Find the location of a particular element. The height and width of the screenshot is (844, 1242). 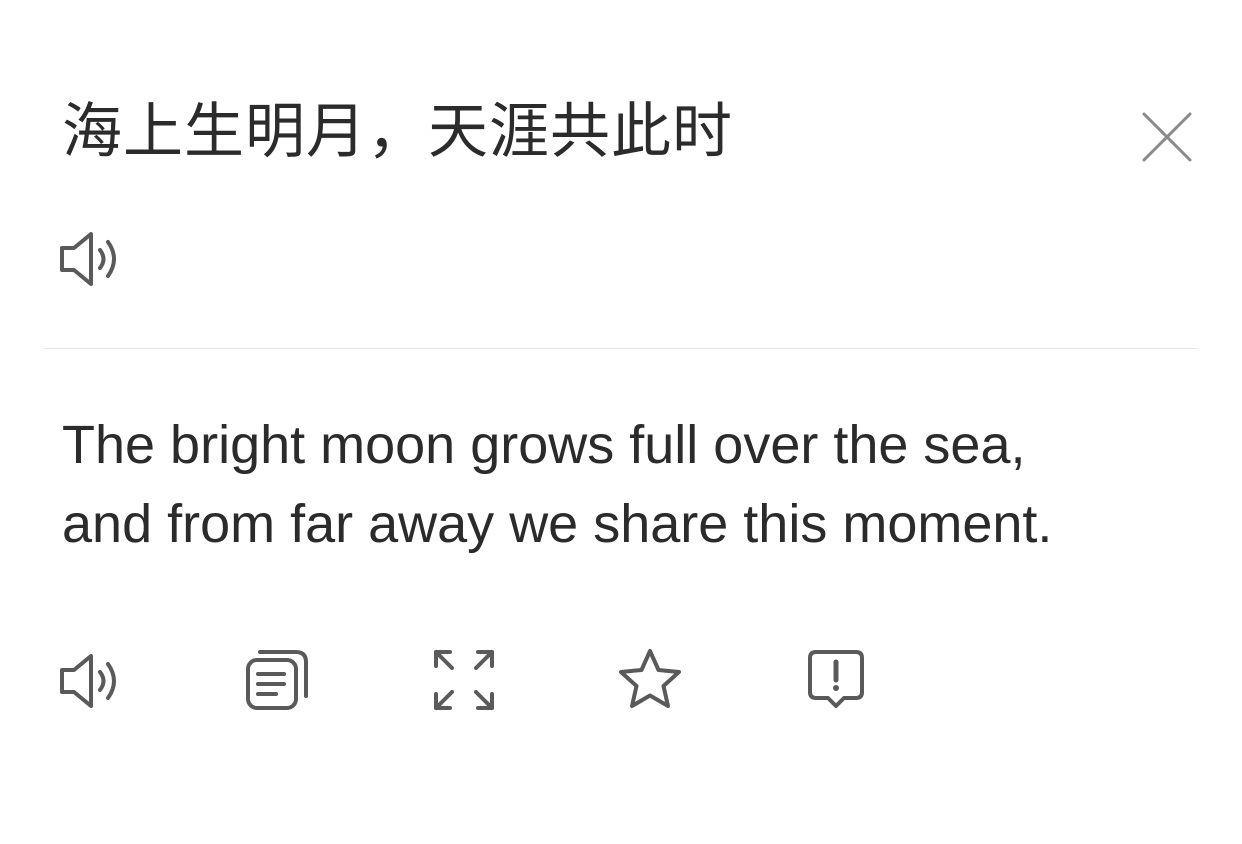

favorite-button is located at coordinates (650, 680).